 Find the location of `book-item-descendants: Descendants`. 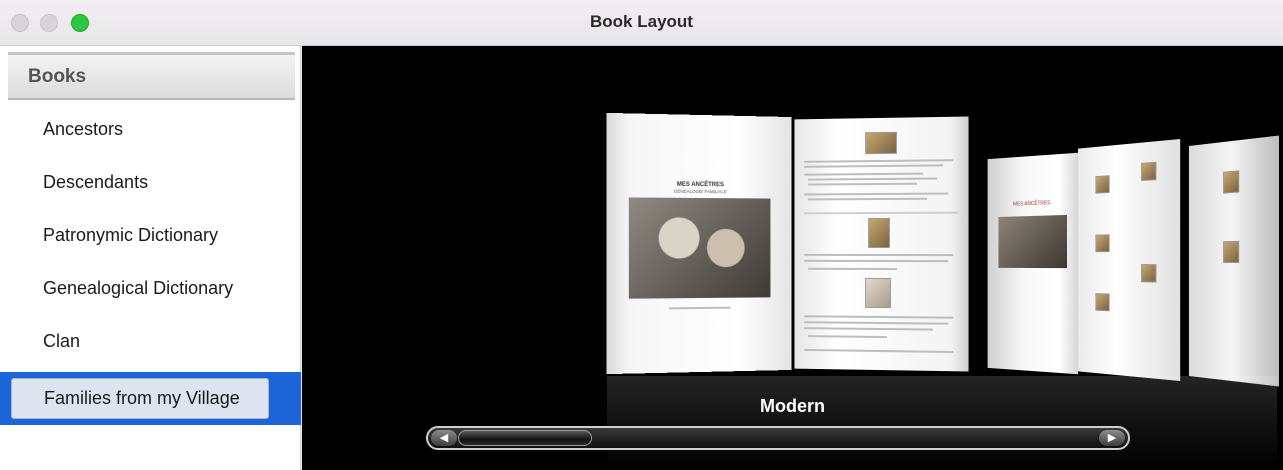

book-item-descendants: Descendants is located at coordinates (150, 182).